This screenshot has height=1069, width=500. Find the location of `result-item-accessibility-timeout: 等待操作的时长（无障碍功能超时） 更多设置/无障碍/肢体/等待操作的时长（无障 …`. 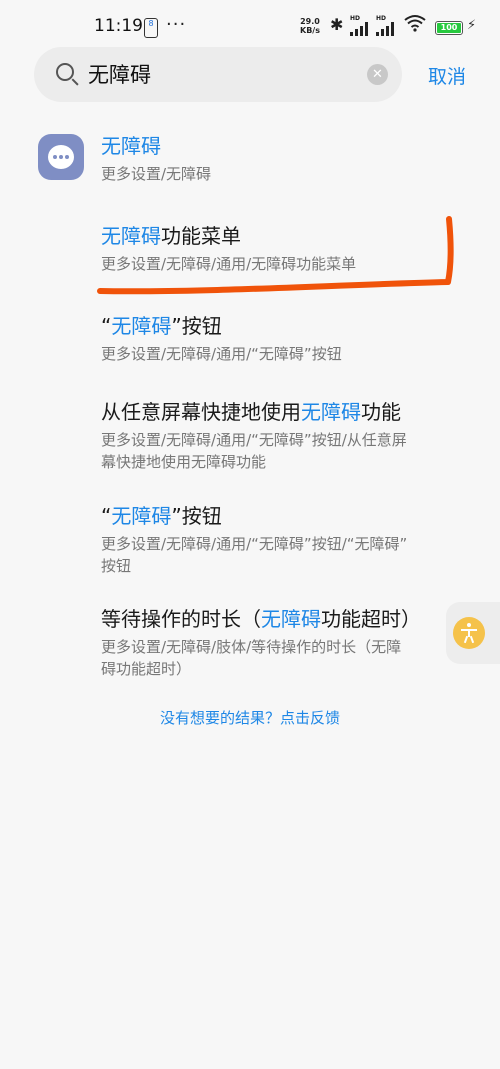

result-item-accessibility-timeout: 等待操作的时长（无障碍功能超时） 更多设置/无障碍/肢体/等待操作的时长（无障 … is located at coordinates (281, 643).